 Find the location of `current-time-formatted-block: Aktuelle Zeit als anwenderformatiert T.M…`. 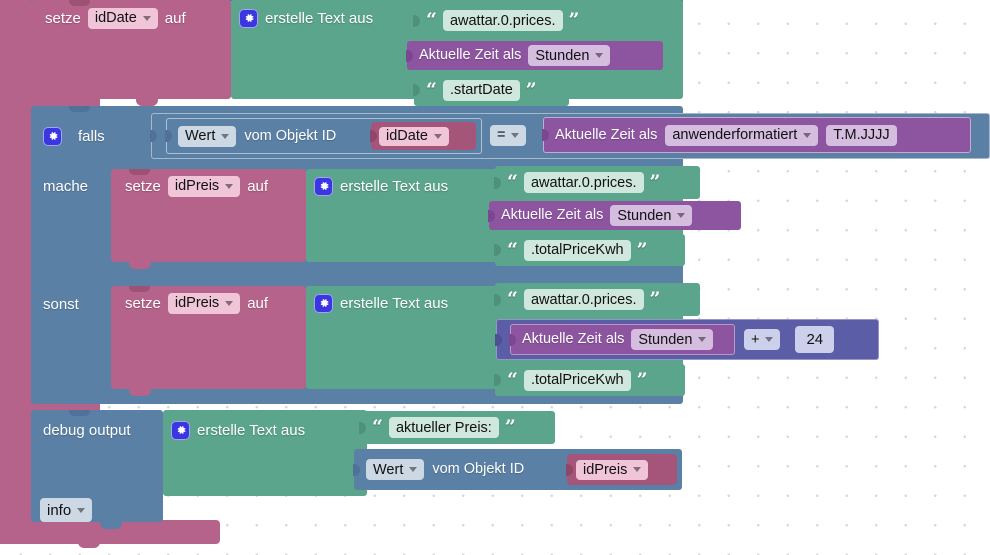

current-time-formatted-block: Aktuelle Zeit als anwenderformatiert T.M… is located at coordinates (756, 135).